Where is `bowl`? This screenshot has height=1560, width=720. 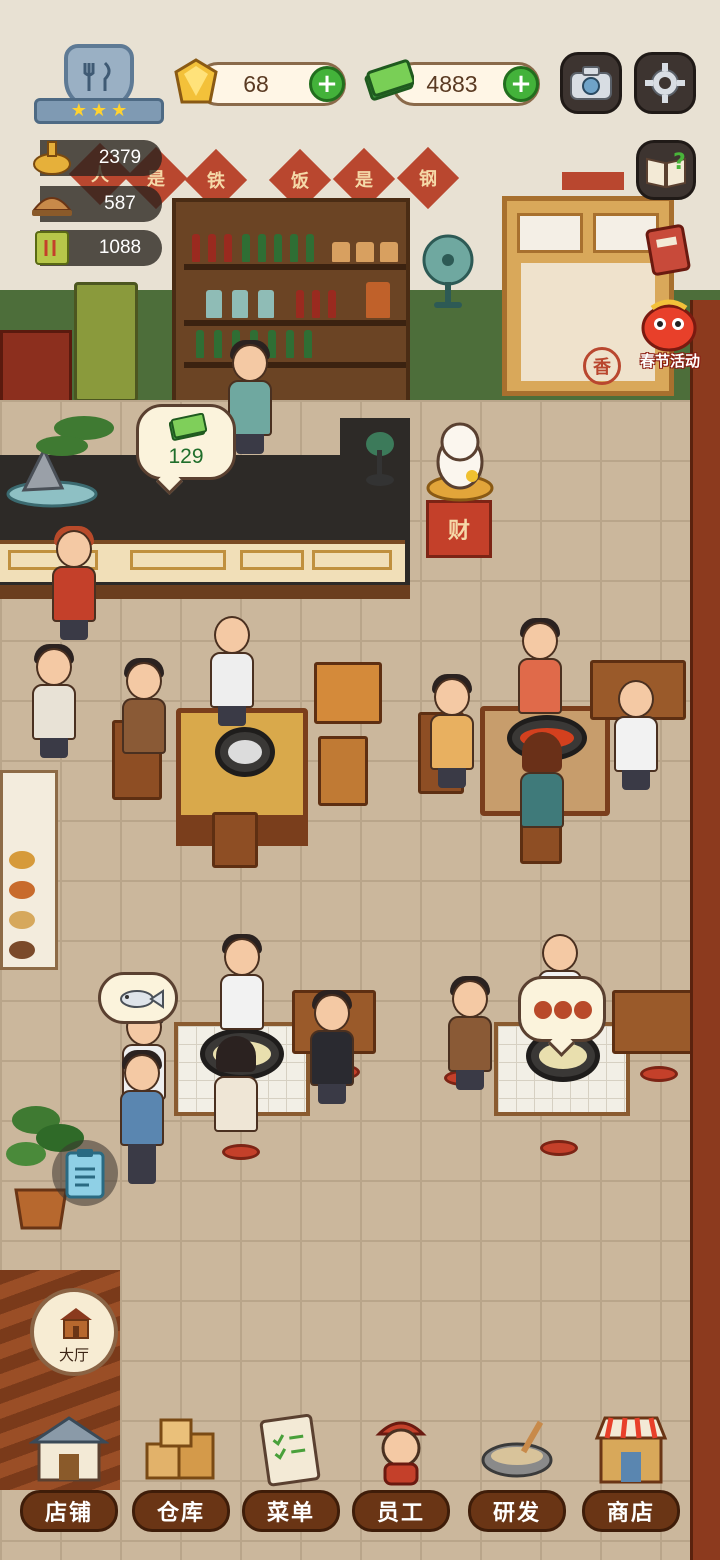 bowl is located at coordinates (22, 890).